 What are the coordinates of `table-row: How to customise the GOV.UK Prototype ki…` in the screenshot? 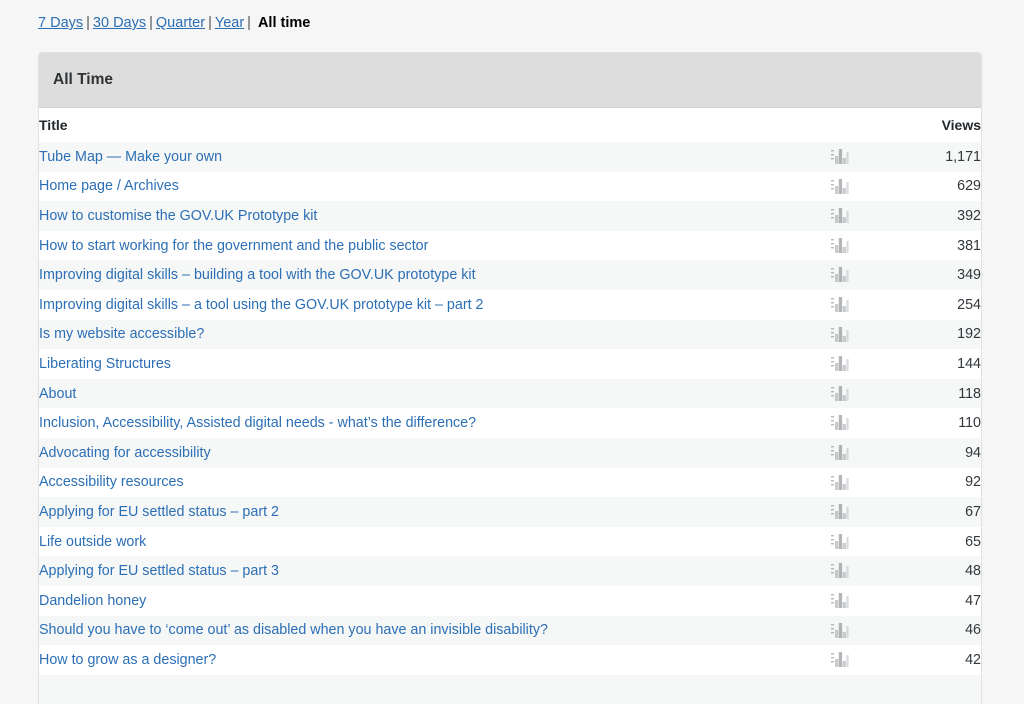 It's located at (510, 216).